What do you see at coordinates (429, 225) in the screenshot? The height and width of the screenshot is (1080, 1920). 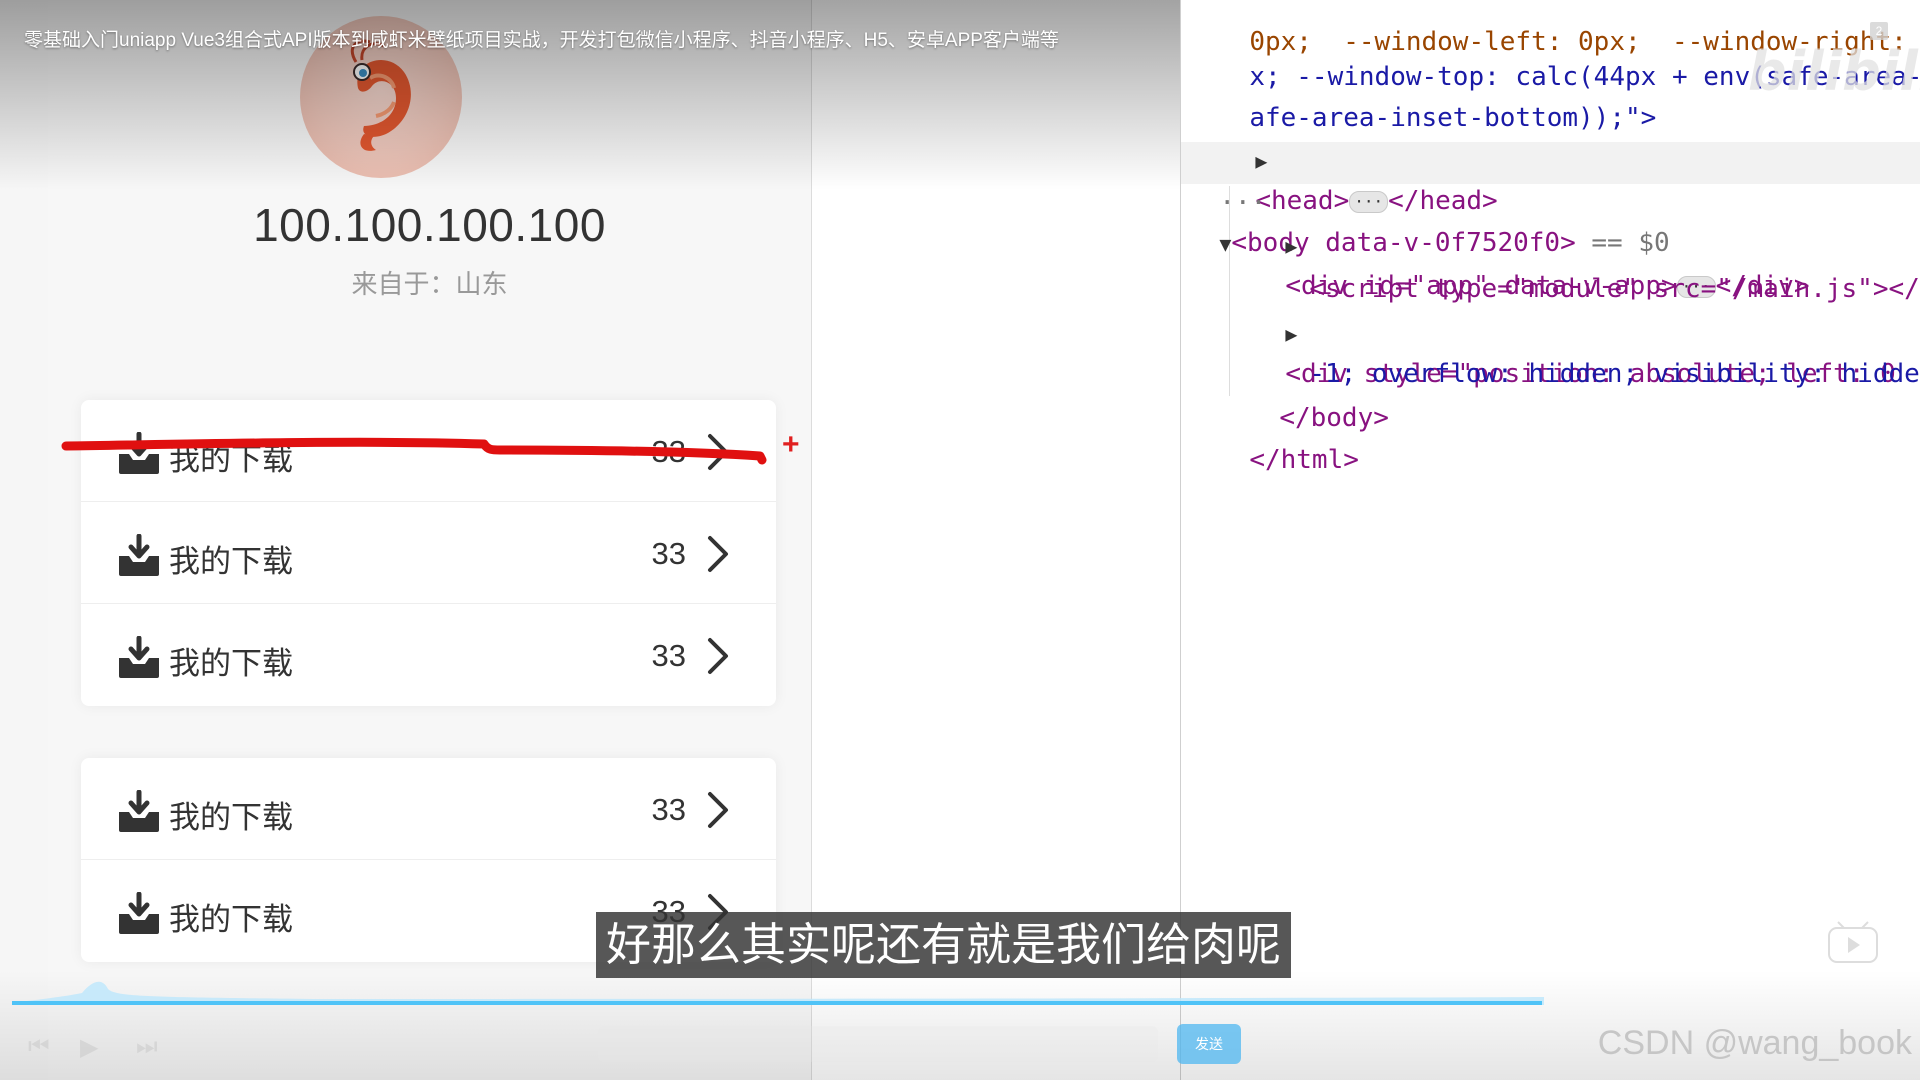 I see `ip-address: 100.100.100.100` at bounding box center [429, 225].